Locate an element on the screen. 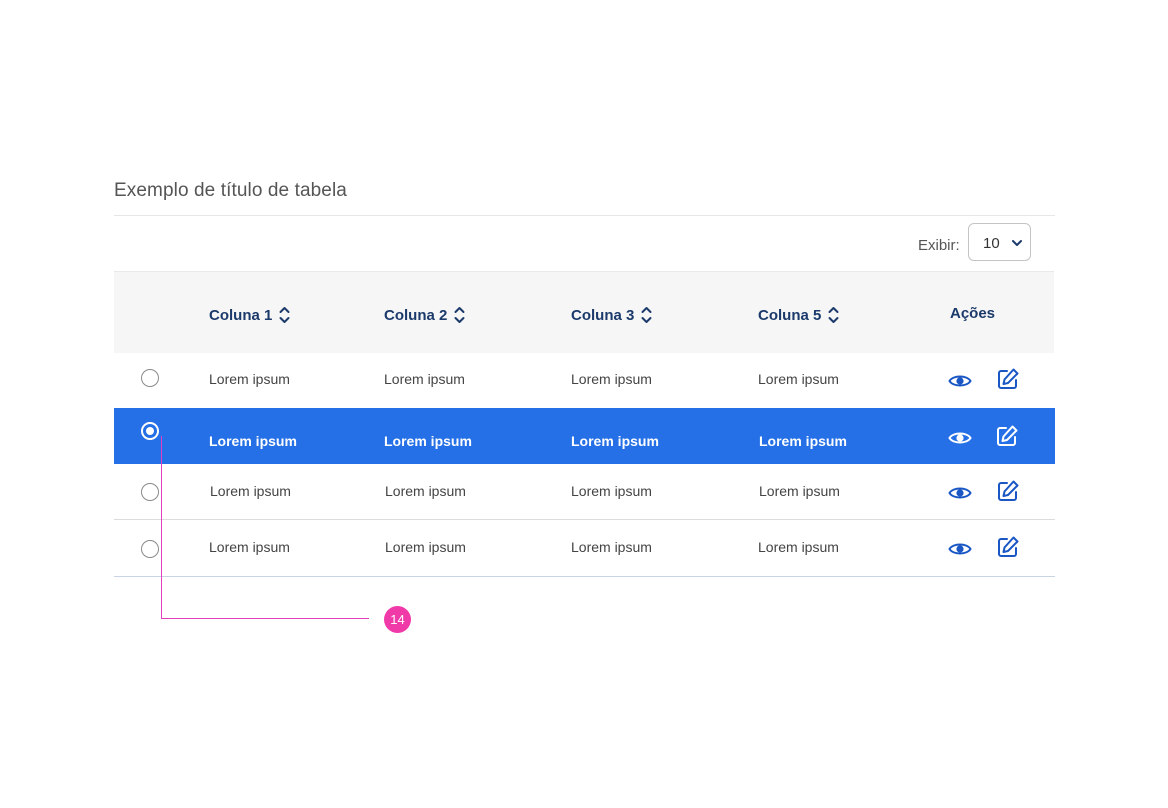 This screenshot has height=808, width=1168. column-header-2: Coluna 2 is located at coordinates (424, 315).